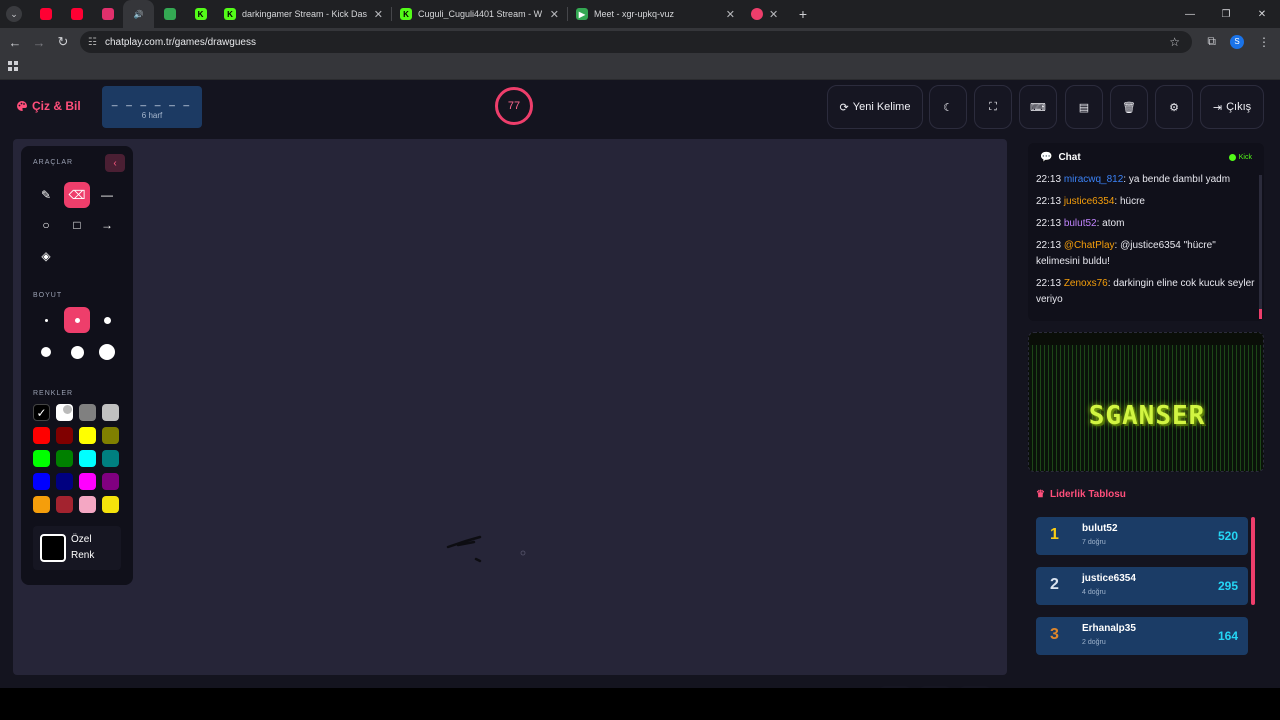  Describe the element at coordinates (636, 42) in the screenshot. I see `omnibox: ☷ chatplay.com.tr/games/drawguess ☆` at that location.